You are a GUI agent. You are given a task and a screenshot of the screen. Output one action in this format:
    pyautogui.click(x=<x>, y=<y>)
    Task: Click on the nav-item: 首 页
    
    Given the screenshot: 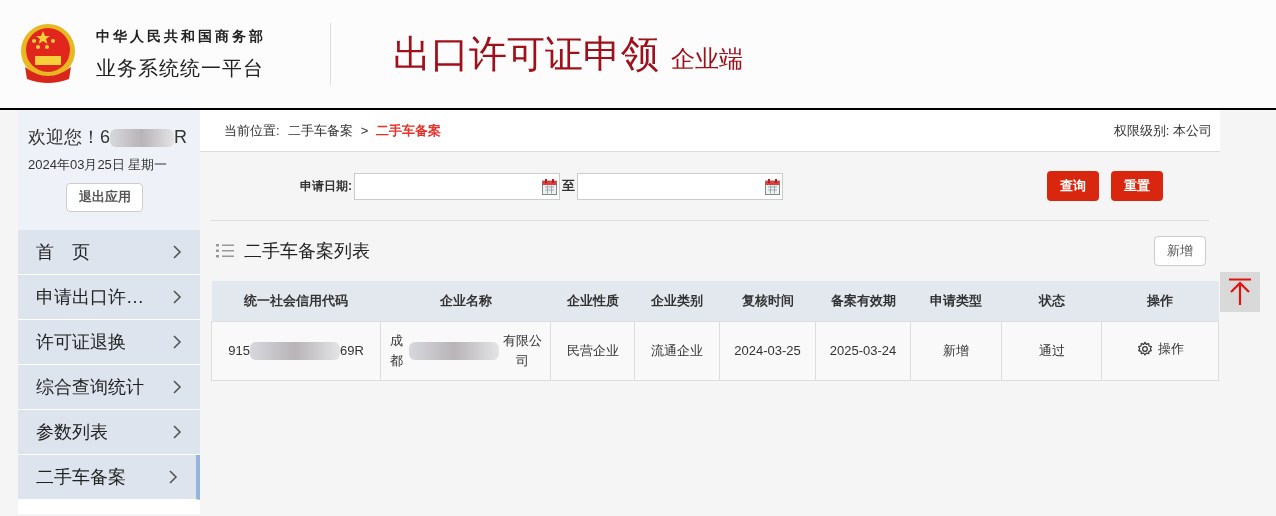 What is the action you would take?
    pyautogui.click(x=109, y=252)
    